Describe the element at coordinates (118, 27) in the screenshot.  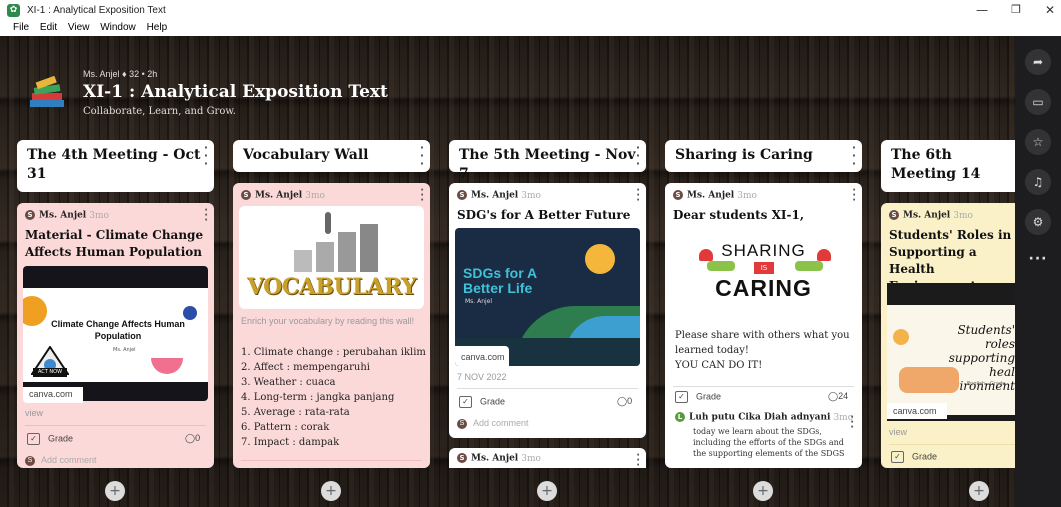
I see `menu-window: Window` at that location.